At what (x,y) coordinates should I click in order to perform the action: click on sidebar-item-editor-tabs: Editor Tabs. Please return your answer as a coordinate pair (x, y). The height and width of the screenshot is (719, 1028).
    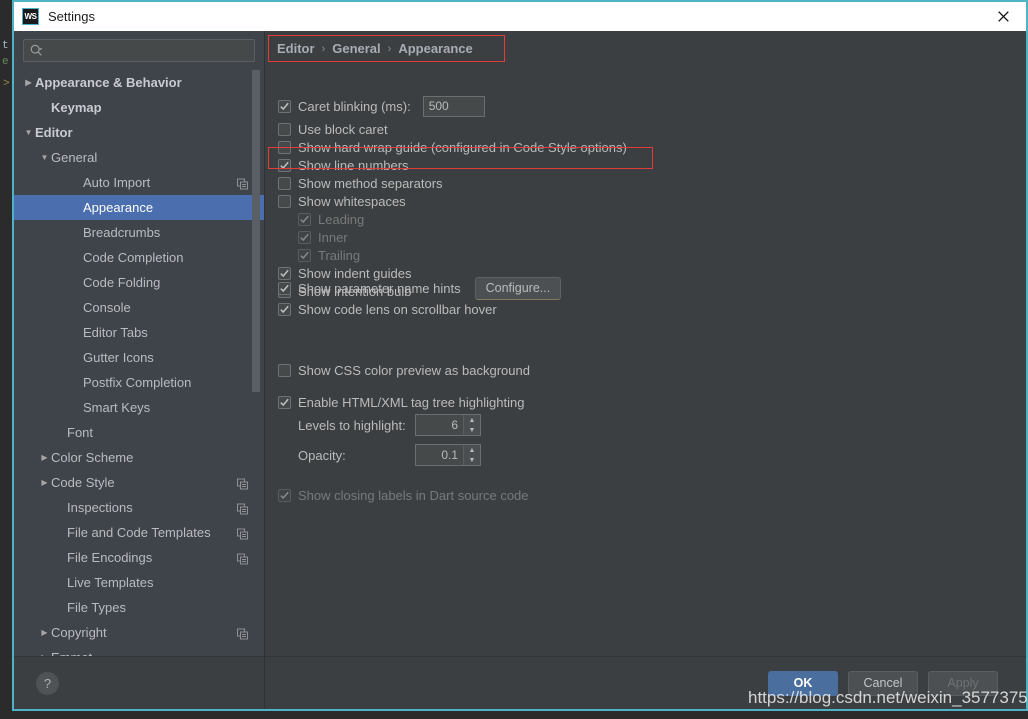
    Looking at the image, I should click on (139, 332).